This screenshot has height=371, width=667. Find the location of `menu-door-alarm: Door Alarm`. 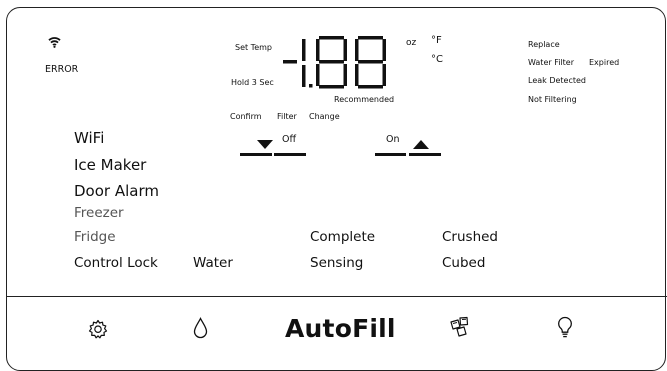

menu-door-alarm: Door Alarm is located at coordinates (116, 191).